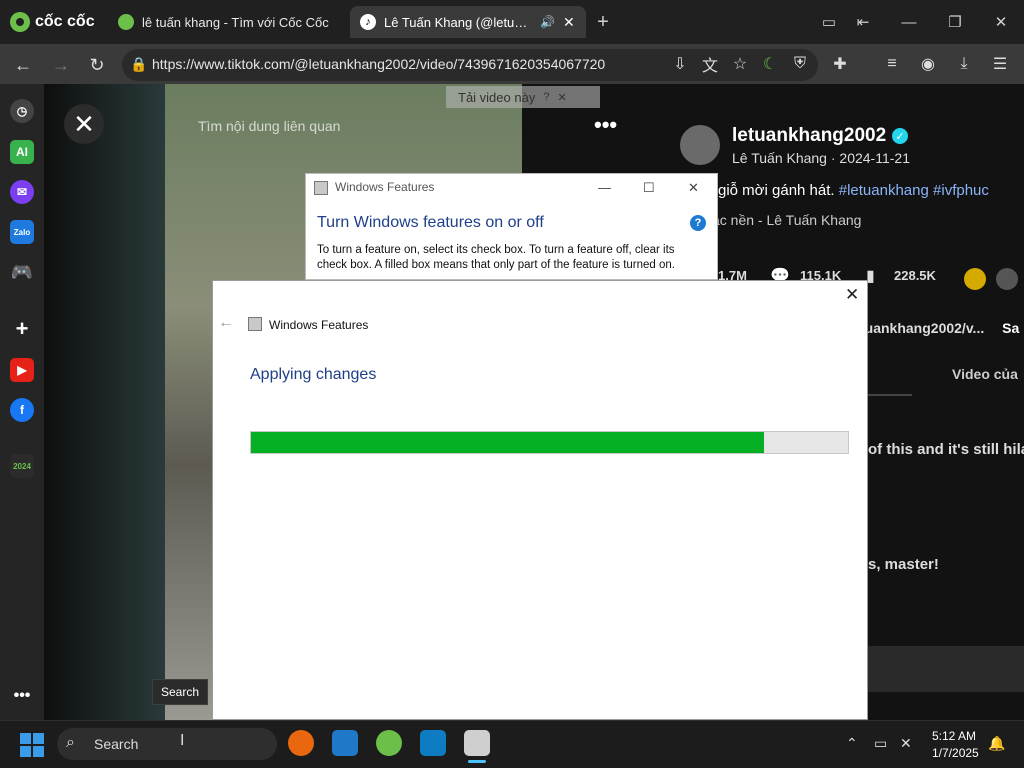 The width and height of the screenshot is (1024, 768). I want to click on music-label: ạc nền - Lê Tuấn Khang, so click(786, 220).